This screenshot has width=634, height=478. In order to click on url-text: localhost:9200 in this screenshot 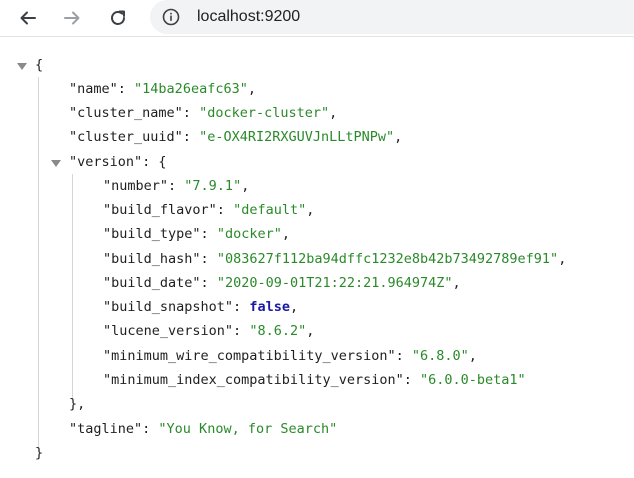, I will do `click(248, 17)`.